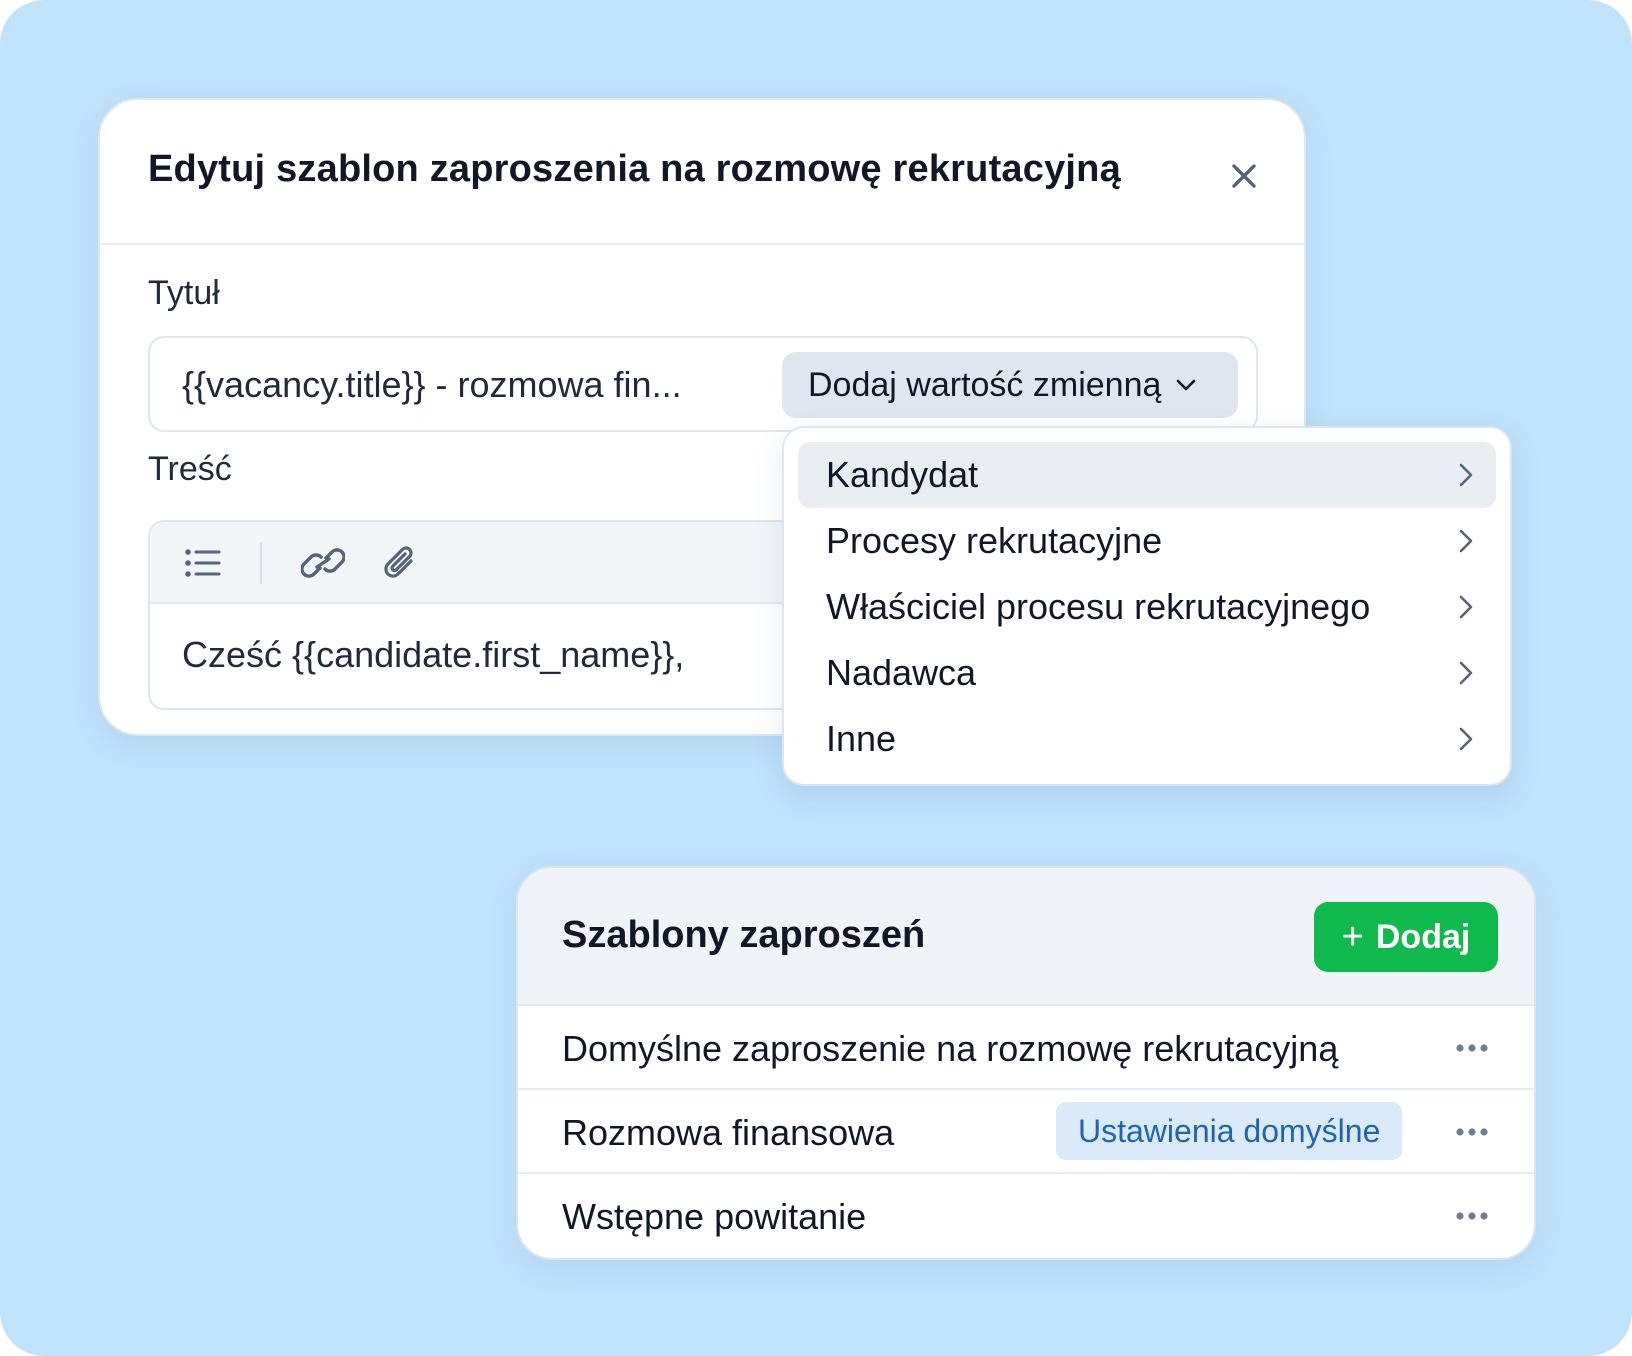 The width and height of the screenshot is (1632, 1356). I want to click on plus-icon: +, so click(1352, 937).